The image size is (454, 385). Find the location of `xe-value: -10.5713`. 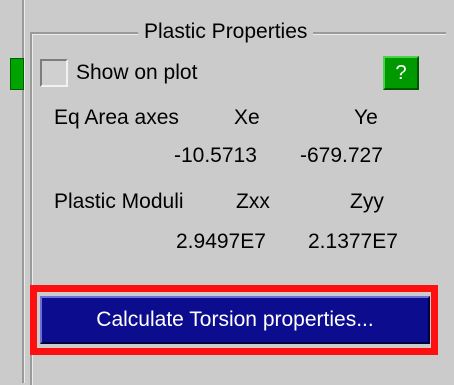

xe-value: -10.5713 is located at coordinates (215, 155).